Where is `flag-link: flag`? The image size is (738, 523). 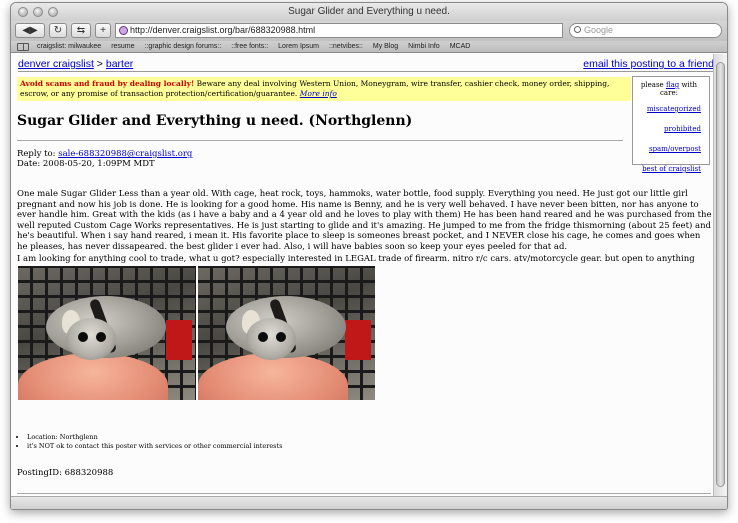 flag-link: flag is located at coordinates (672, 85).